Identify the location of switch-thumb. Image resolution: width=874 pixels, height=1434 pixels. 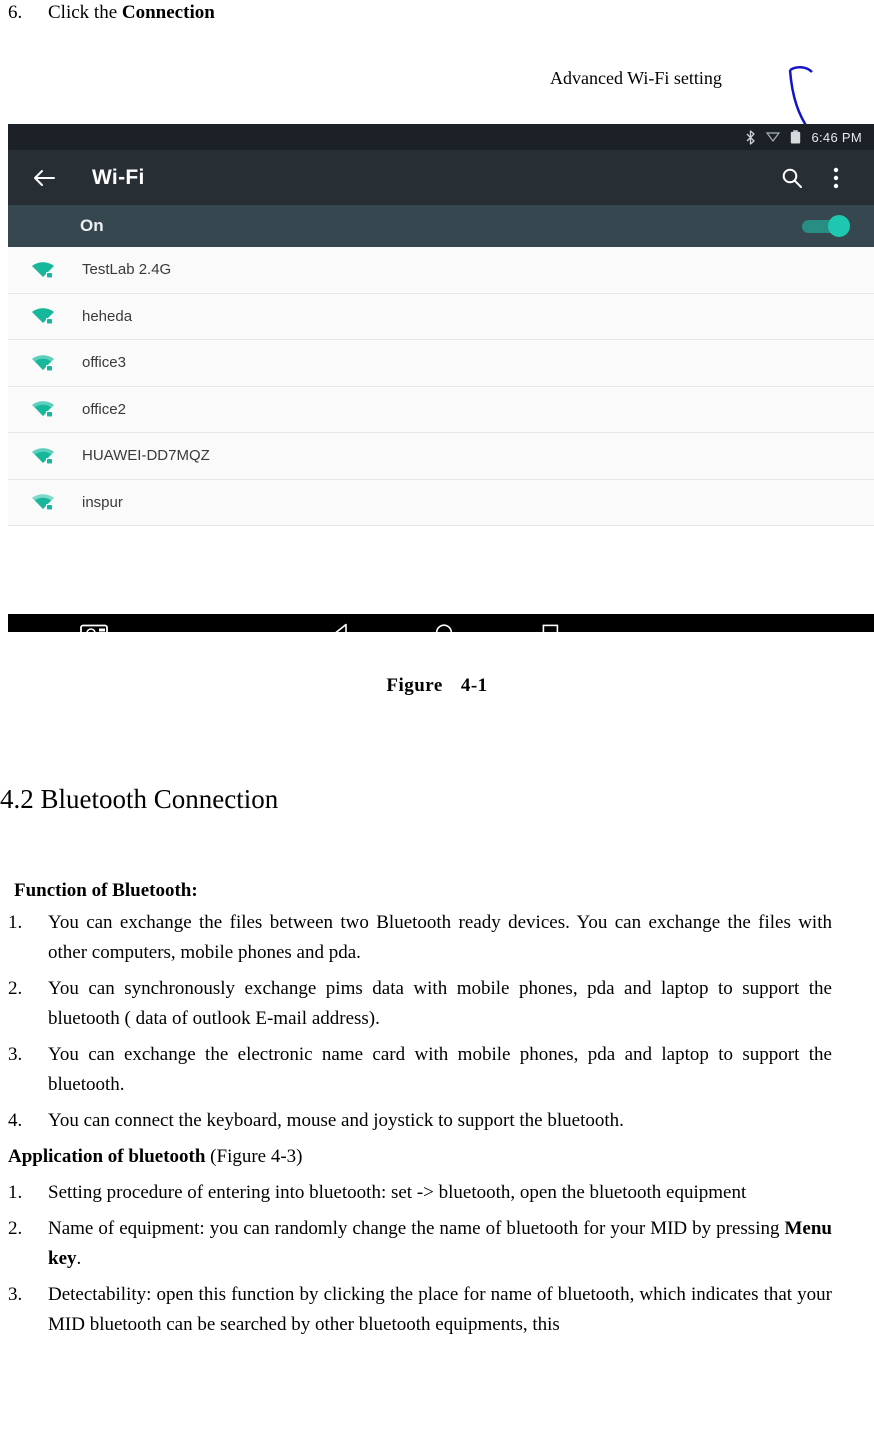
(839, 226).